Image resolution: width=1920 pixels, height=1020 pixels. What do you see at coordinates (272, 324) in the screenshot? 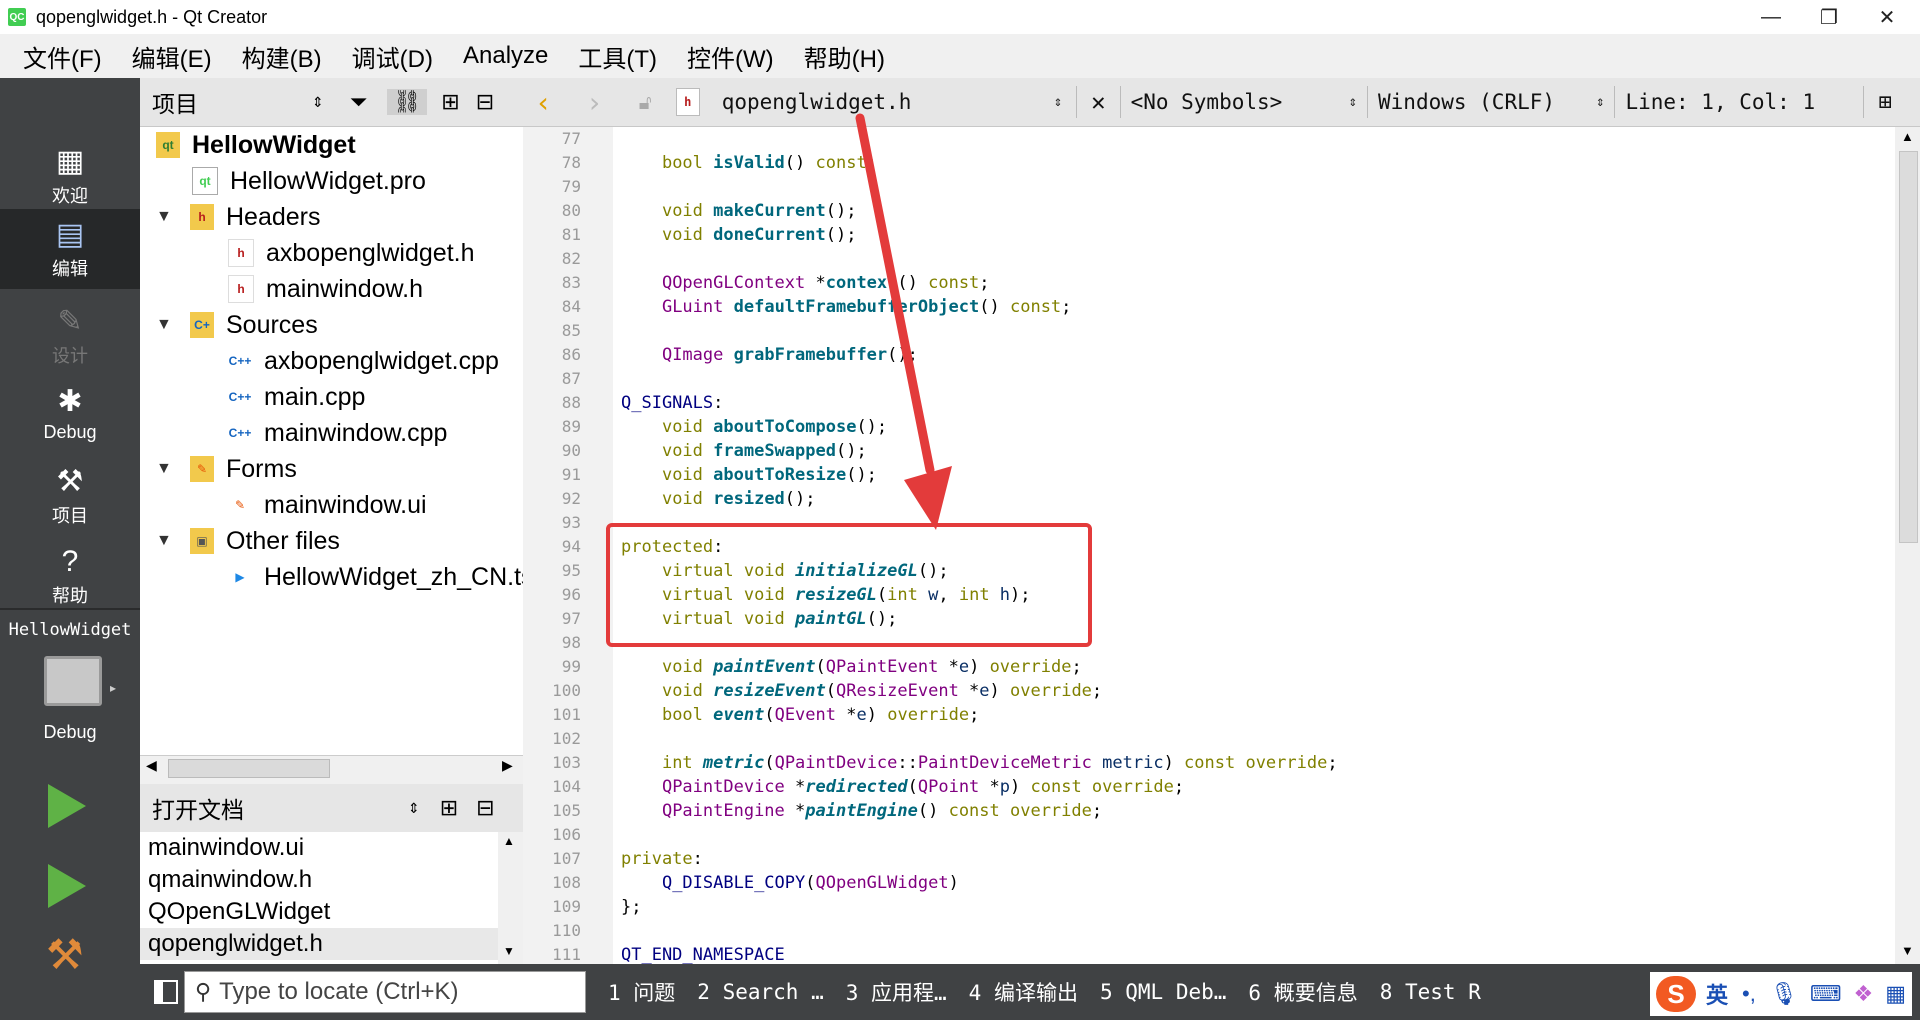
I see `tree-folder-sources-label: Sources` at bounding box center [272, 324].